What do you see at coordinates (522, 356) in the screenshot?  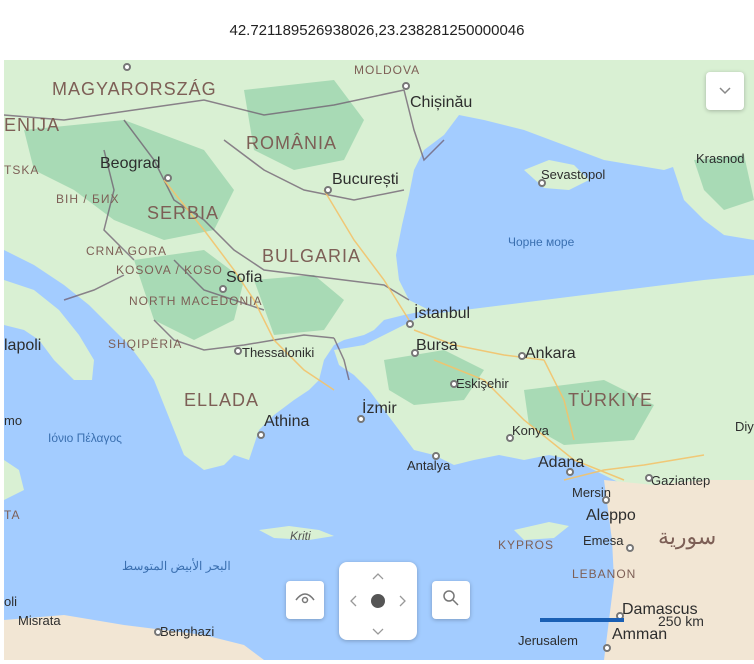 I see `city-dot-ankara` at bounding box center [522, 356].